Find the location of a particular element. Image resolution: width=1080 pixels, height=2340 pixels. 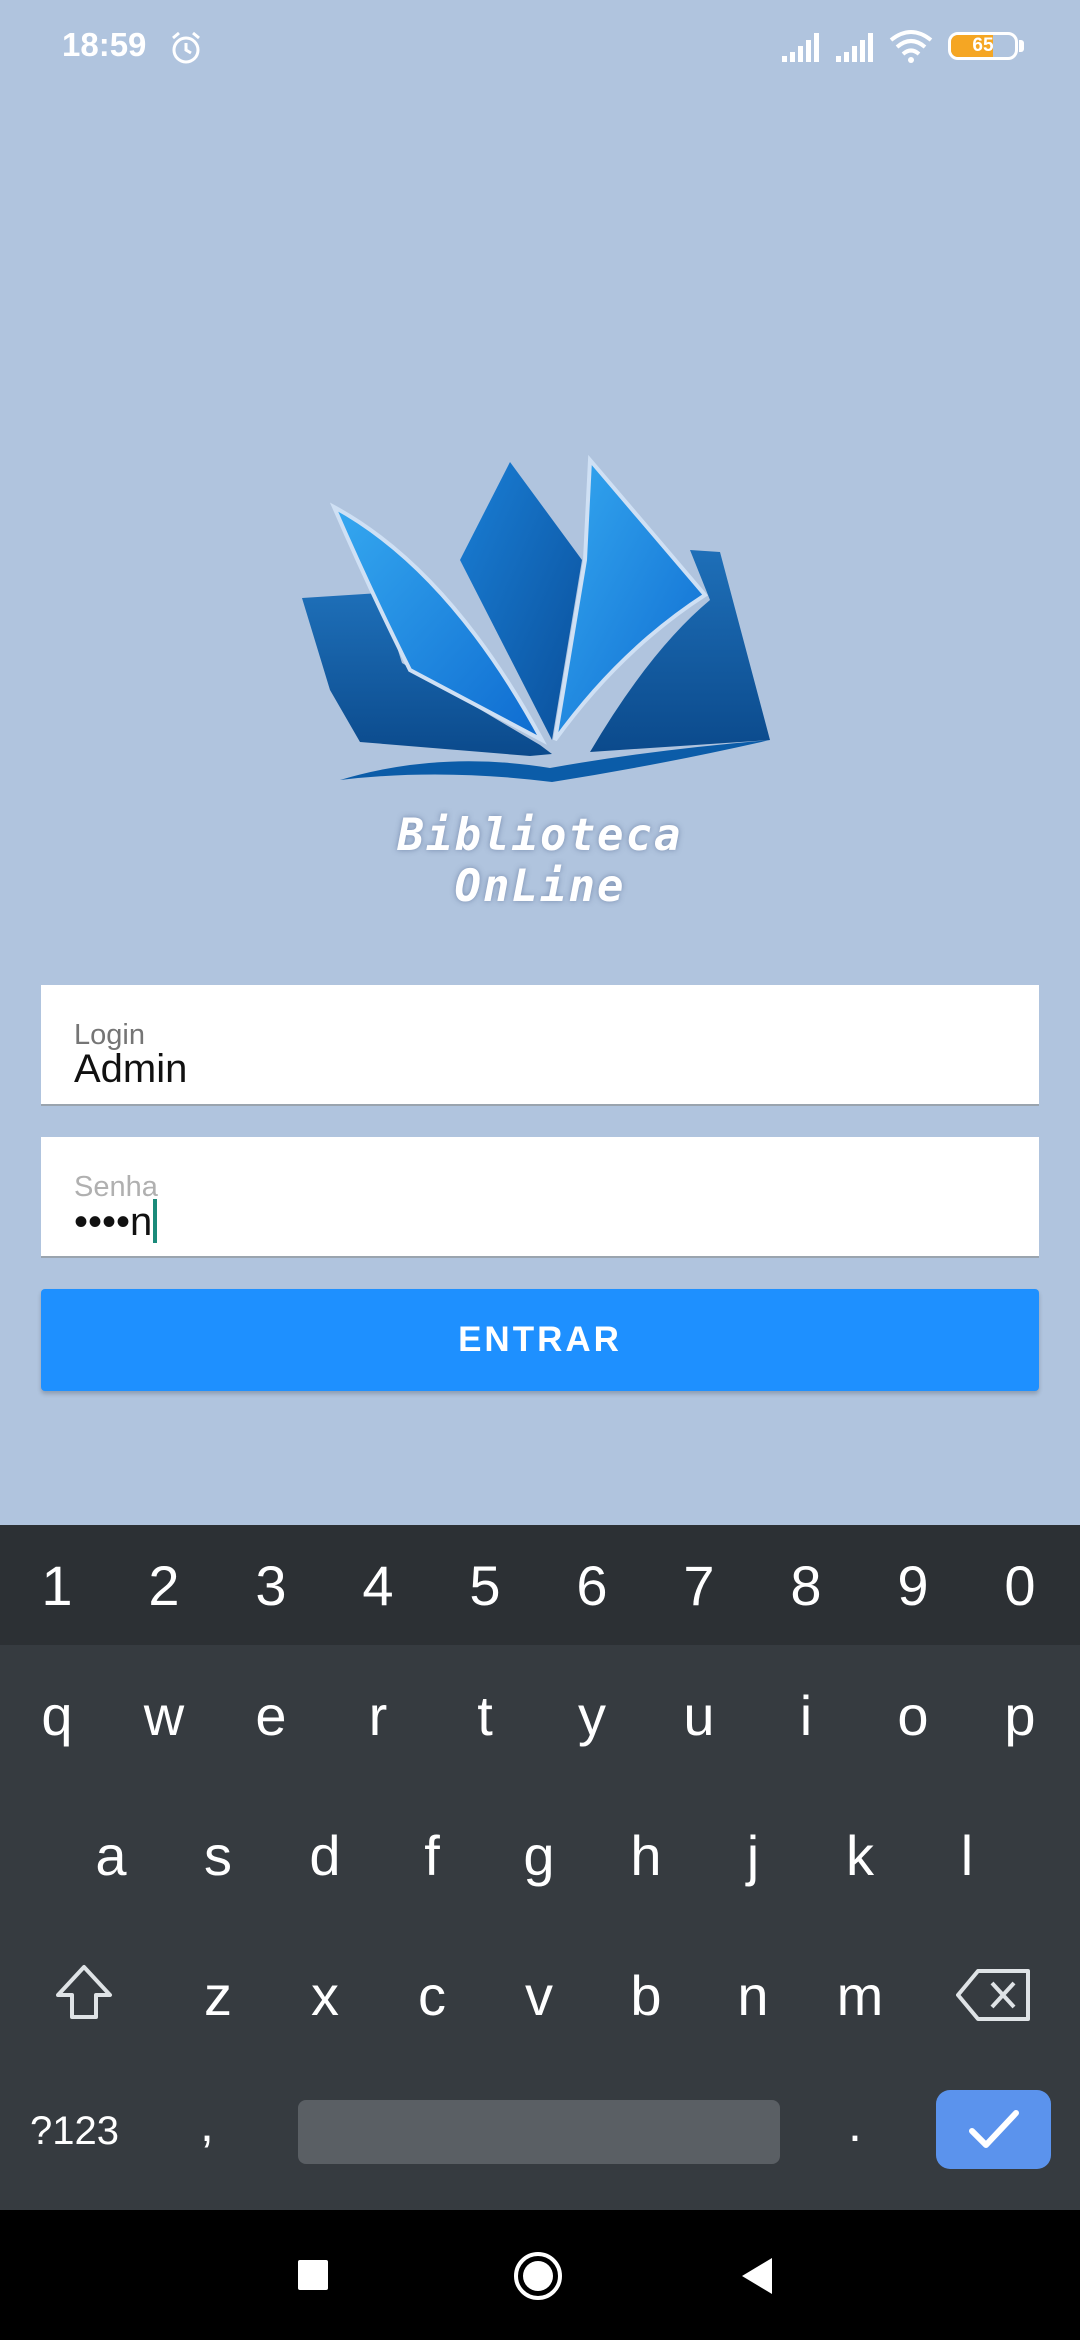

navigation-bar is located at coordinates (540, 2275).